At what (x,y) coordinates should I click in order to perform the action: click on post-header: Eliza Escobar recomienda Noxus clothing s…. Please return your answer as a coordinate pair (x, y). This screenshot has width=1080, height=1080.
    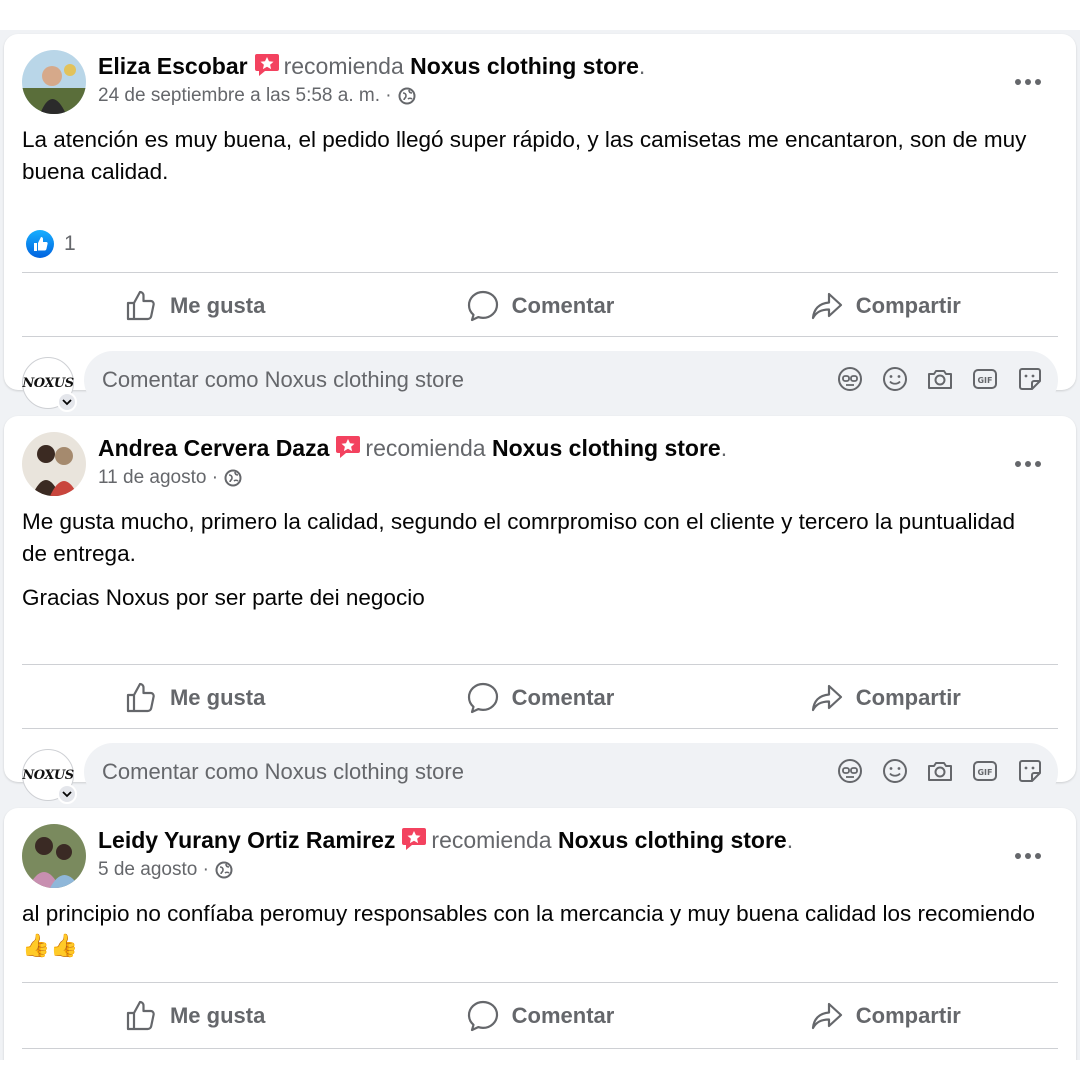
    Looking at the image, I should click on (547, 80).